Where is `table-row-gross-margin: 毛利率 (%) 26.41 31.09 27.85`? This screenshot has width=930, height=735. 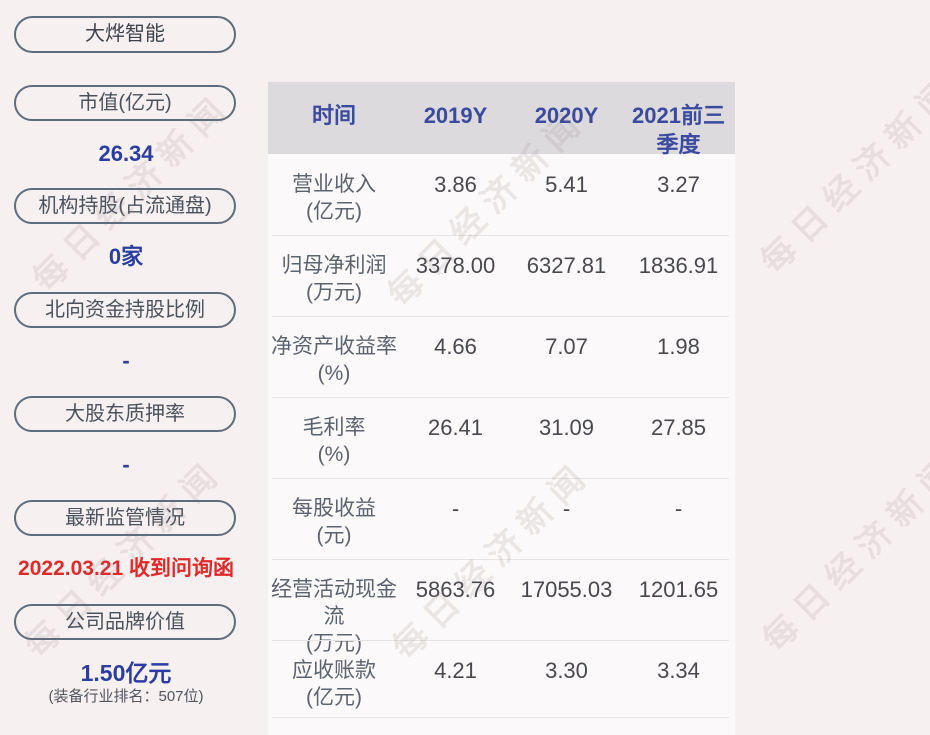 table-row-gross-margin: 毛利率 (%) 26.41 31.09 27.85 is located at coordinates (501, 437).